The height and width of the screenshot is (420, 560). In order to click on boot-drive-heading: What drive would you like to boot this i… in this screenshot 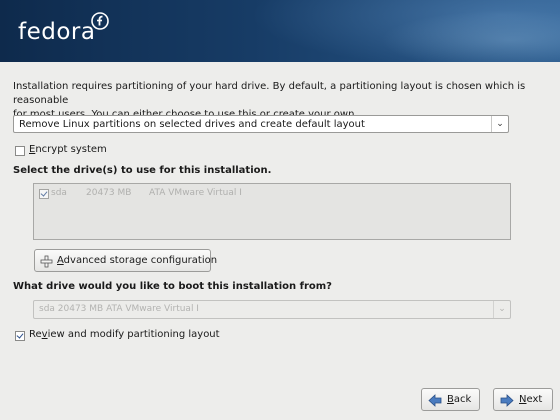, I will do `click(172, 286)`.